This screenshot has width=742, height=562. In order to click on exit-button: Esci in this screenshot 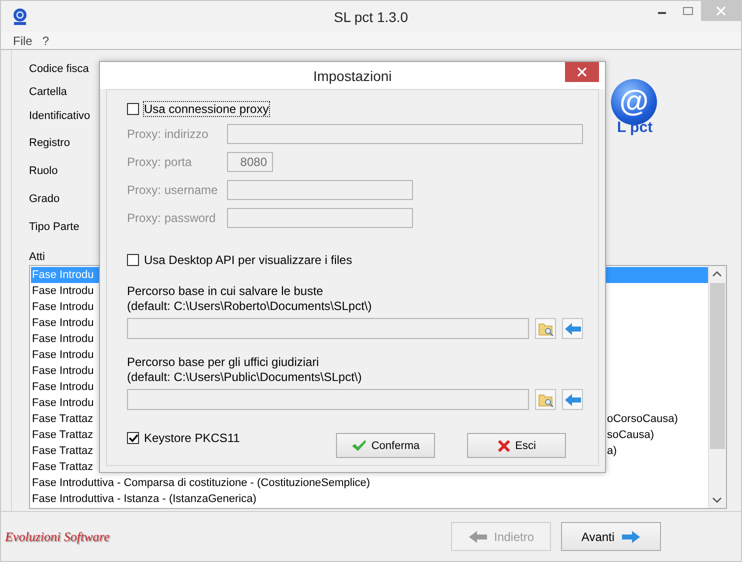, I will do `click(516, 445)`.